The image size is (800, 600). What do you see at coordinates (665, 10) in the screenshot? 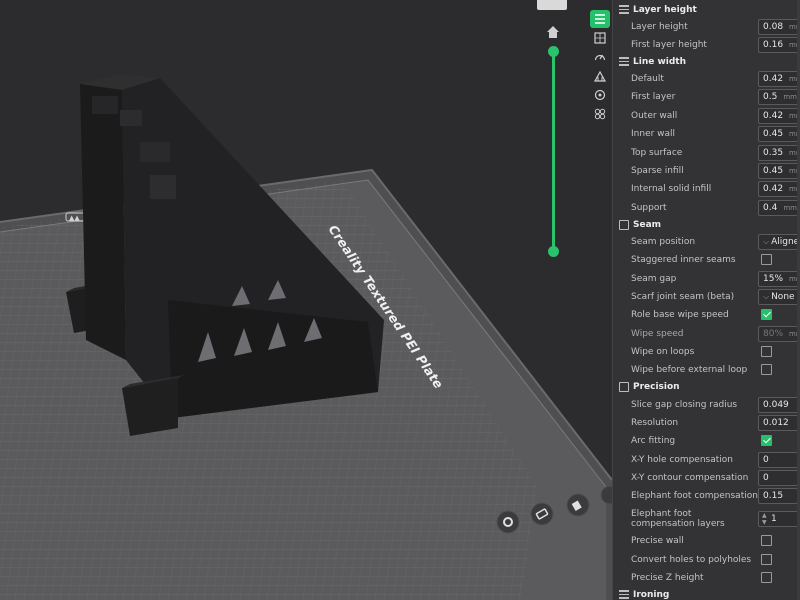
I see `section-title: Layer height` at bounding box center [665, 10].